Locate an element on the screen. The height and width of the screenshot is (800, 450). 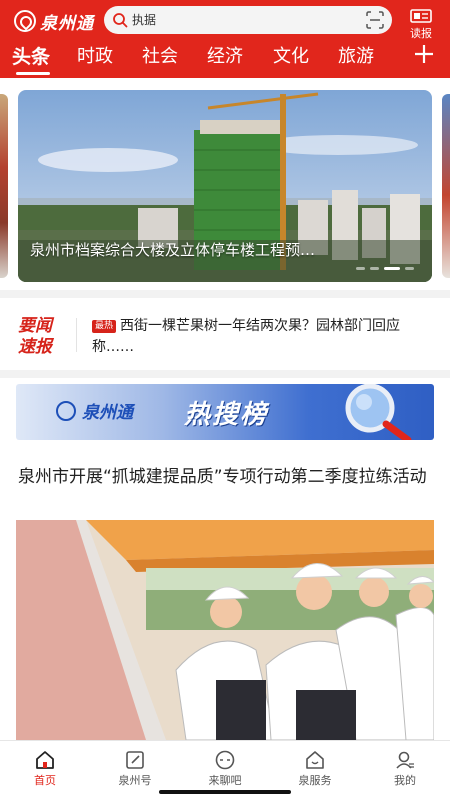
nav-quanzhou-account: 泉州号 is located at coordinates (135, 769).